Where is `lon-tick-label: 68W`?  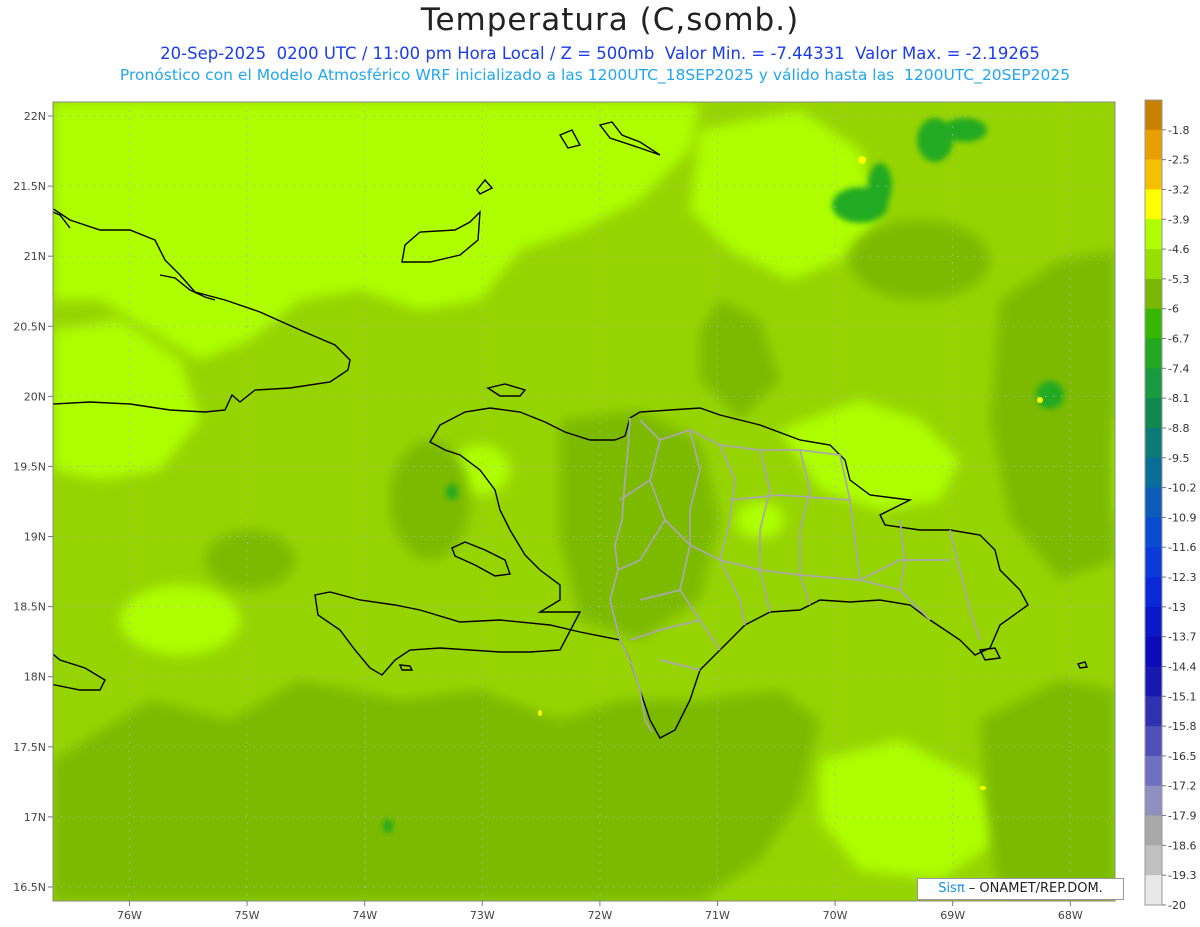 lon-tick-label: 68W is located at coordinates (1070, 915).